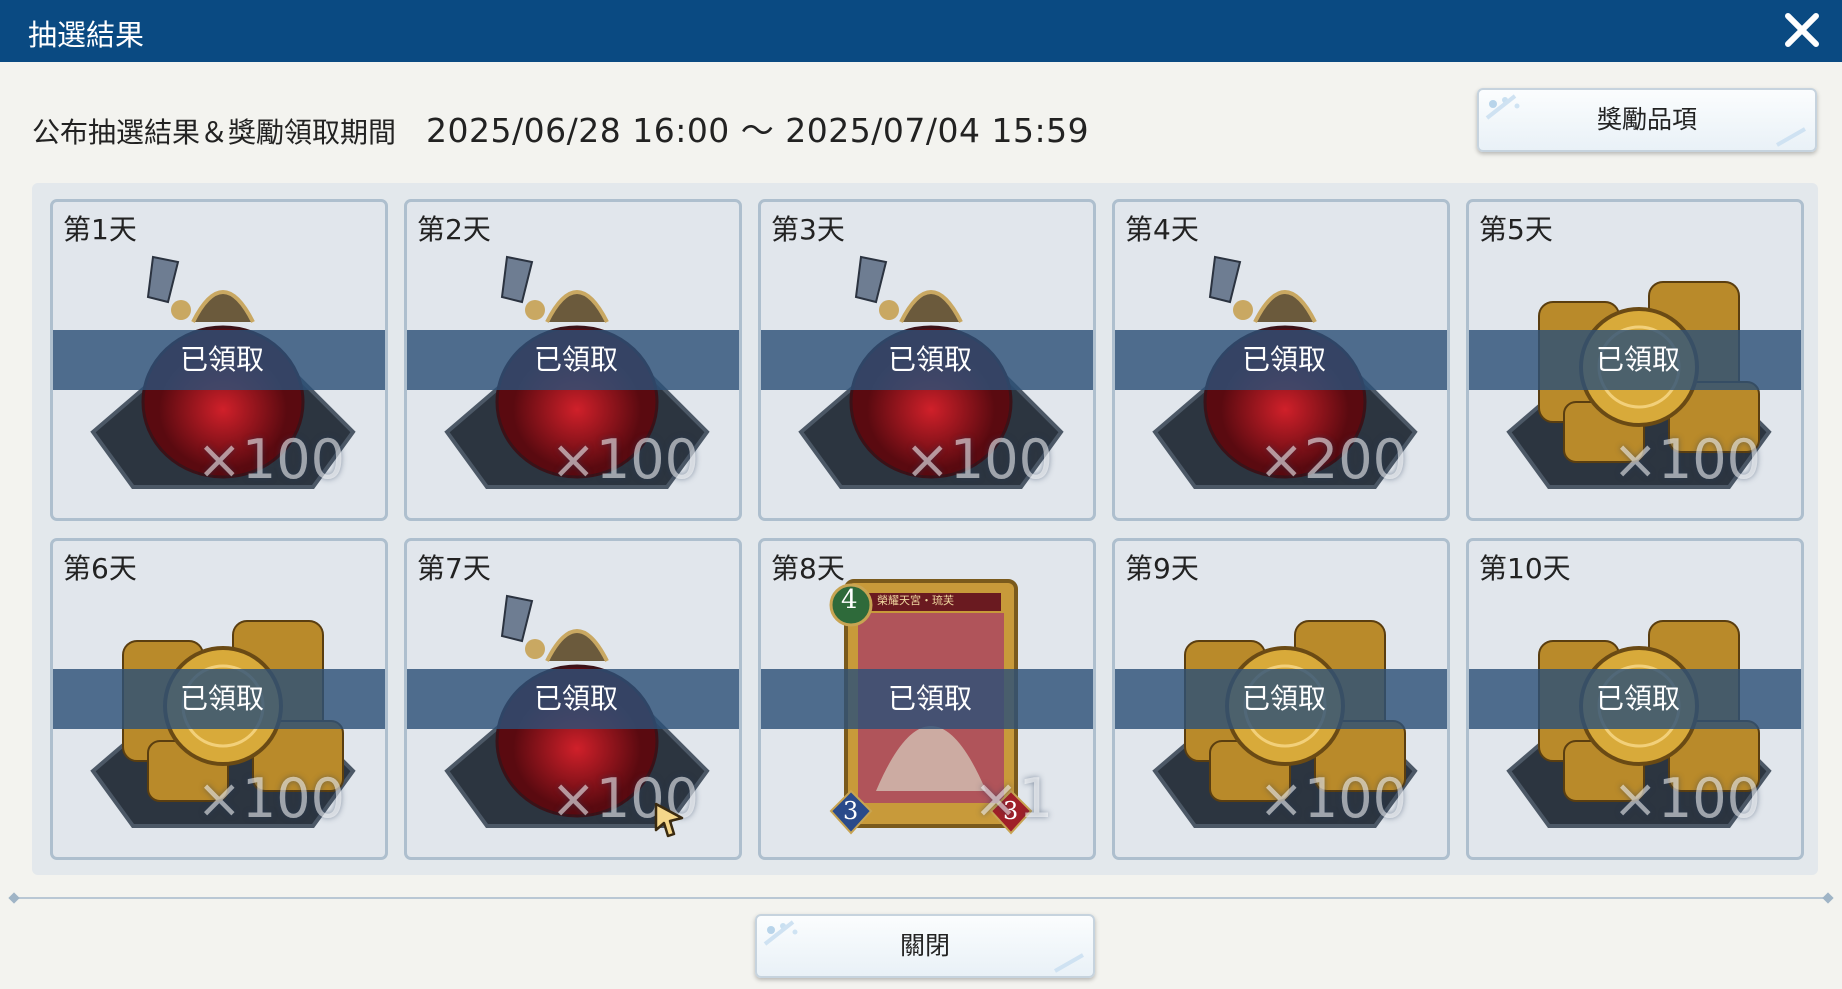  I want to click on cursor-icon, so click(669, 820).